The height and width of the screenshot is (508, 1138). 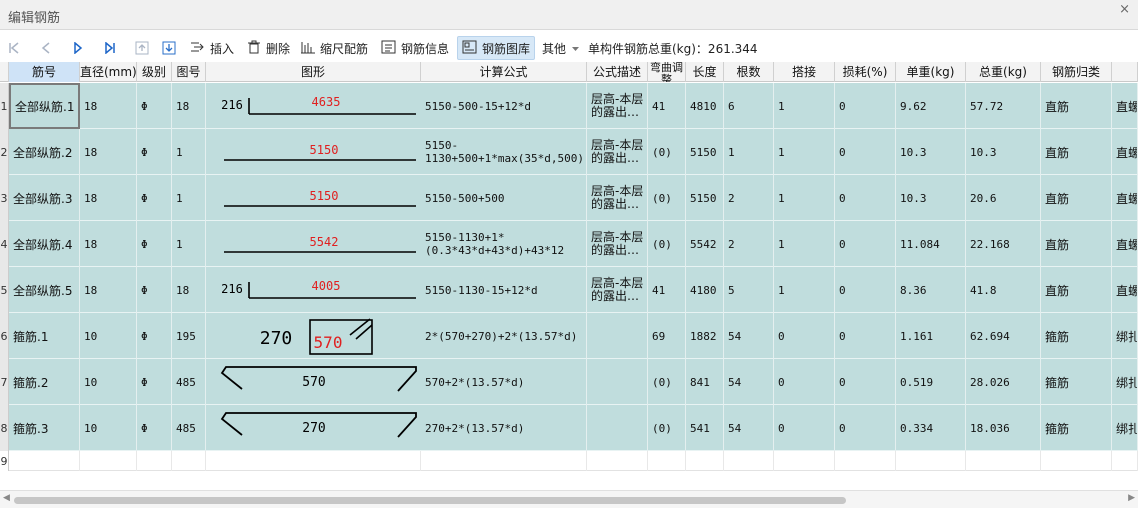 I want to click on cell-category: 箍筋, so click(x=1076, y=428).